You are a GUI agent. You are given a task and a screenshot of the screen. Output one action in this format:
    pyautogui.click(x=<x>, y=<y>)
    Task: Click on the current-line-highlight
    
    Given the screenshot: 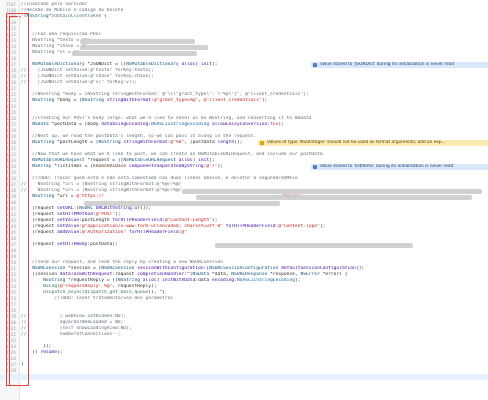 What is the action you would take?
    pyautogui.click(x=244, y=377)
    